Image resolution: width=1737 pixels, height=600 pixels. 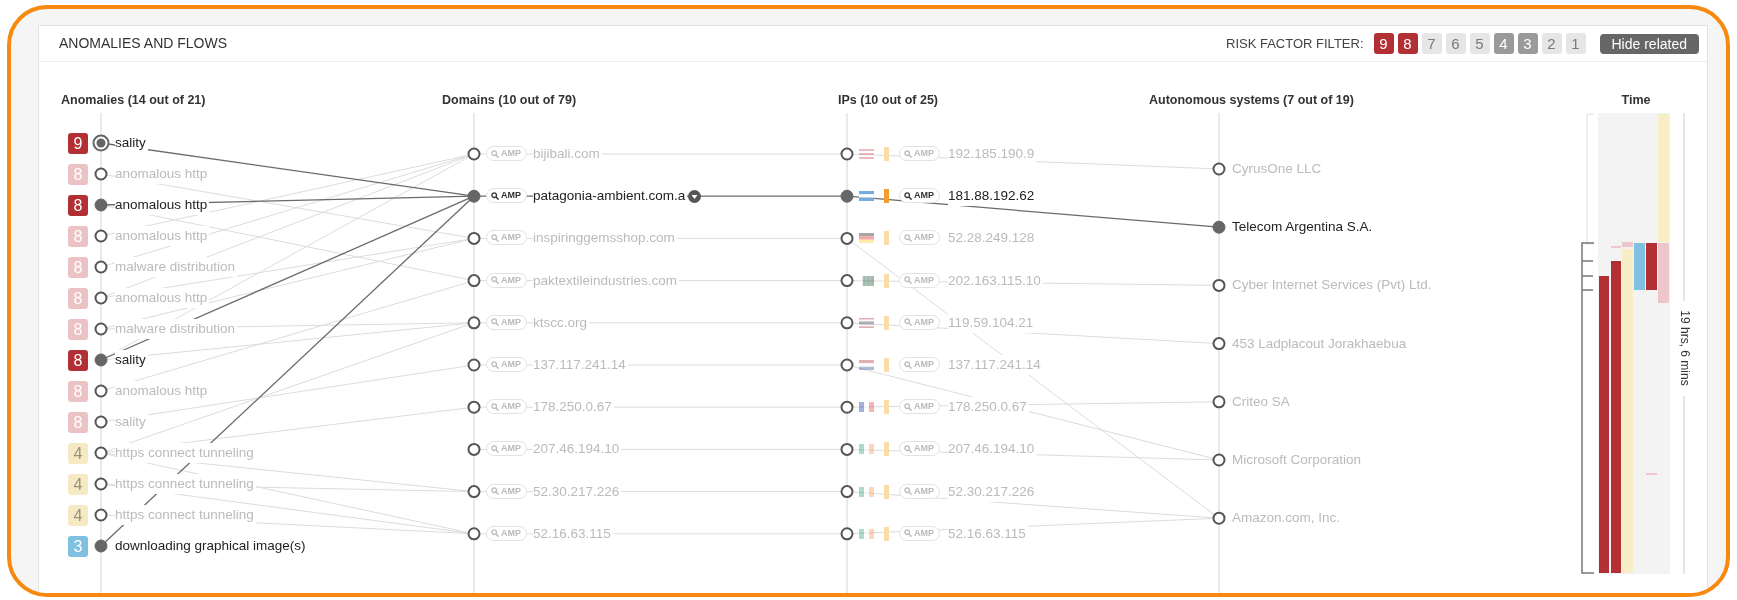 I want to click on column-header: Anomalies (14 out of 21), so click(x=133, y=100).